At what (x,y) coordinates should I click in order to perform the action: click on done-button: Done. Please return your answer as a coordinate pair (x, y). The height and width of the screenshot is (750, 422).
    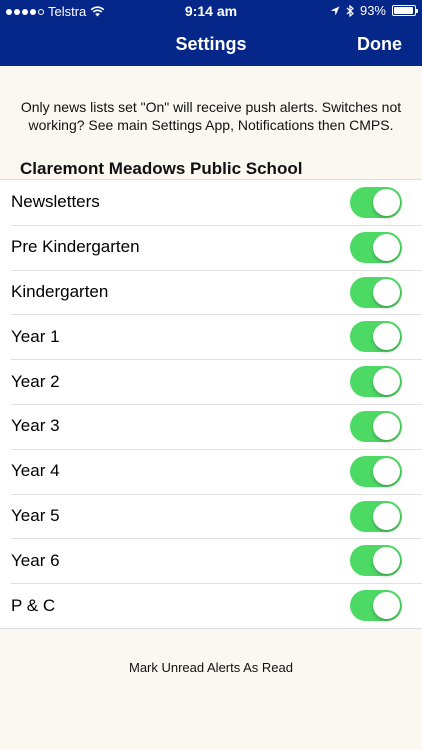
    Looking at the image, I should click on (379, 44).